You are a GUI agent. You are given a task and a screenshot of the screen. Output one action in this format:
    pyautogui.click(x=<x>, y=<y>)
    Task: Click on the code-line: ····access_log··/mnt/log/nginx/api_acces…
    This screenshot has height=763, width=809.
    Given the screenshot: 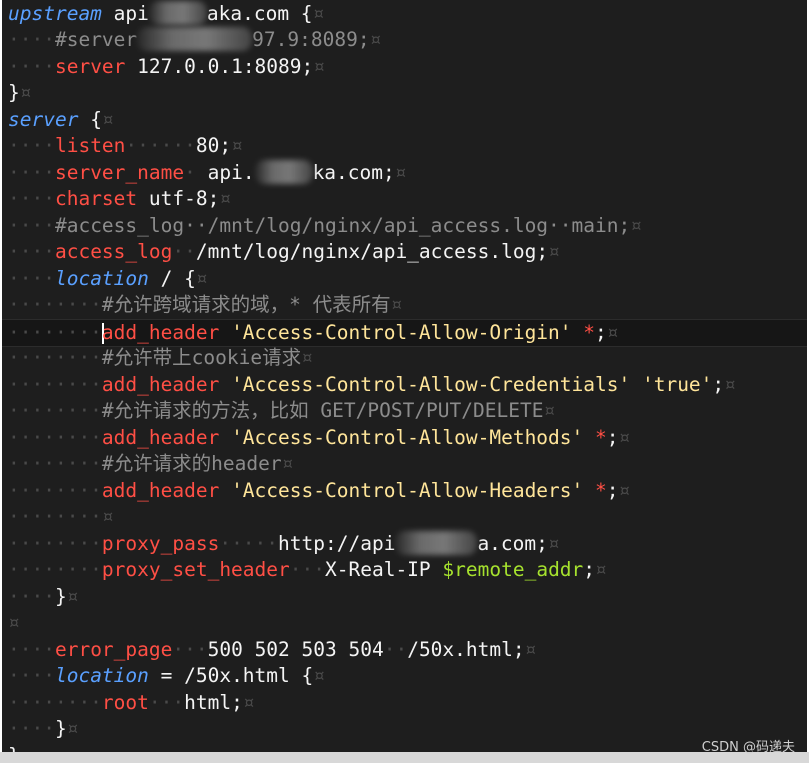 What is the action you would take?
    pyautogui.click(x=284, y=252)
    